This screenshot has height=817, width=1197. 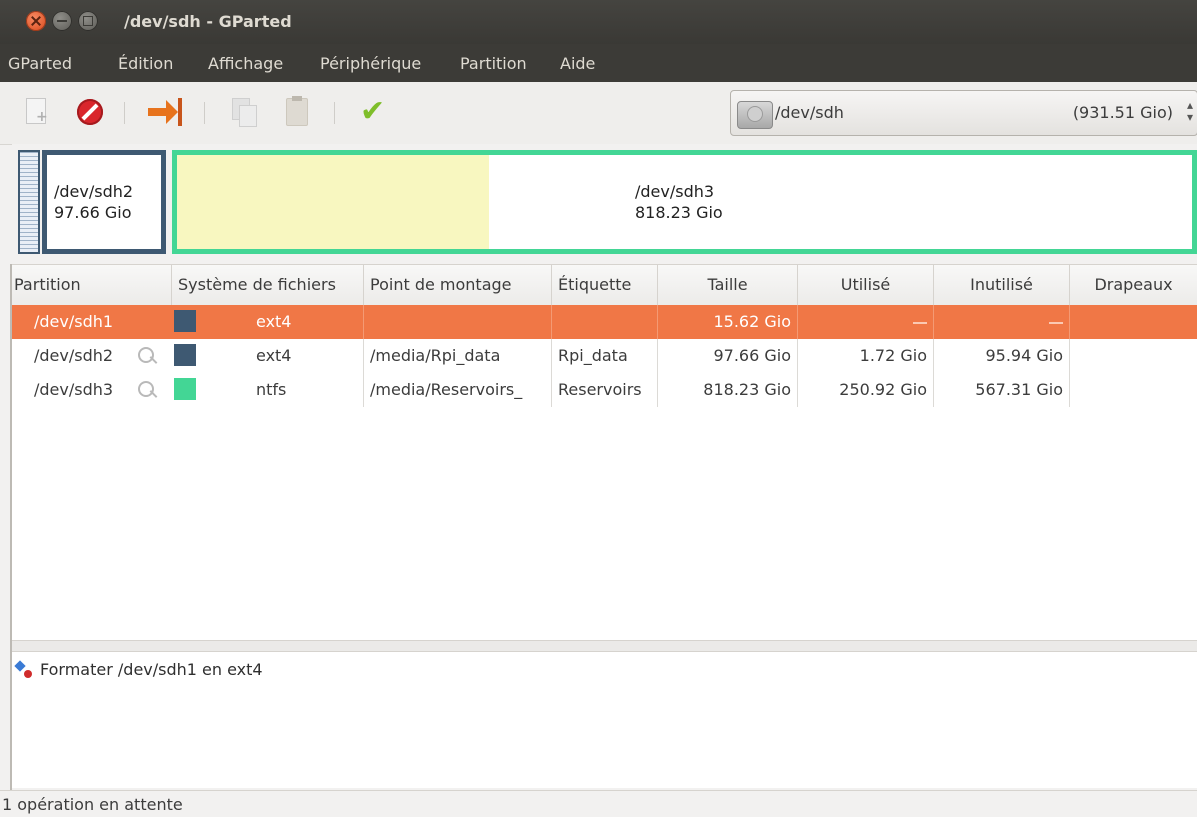 I want to click on toolbar: ✔ /dev/sdh (931.51 Gio) ▴▾, so click(x=598, y=113).